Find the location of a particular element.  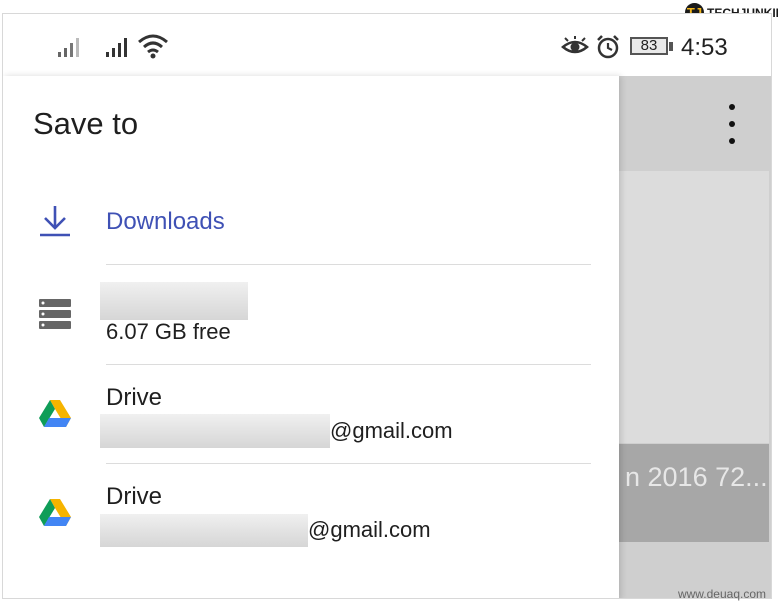

save-option-downloads: Downloads is located at coordinates (303, 221).